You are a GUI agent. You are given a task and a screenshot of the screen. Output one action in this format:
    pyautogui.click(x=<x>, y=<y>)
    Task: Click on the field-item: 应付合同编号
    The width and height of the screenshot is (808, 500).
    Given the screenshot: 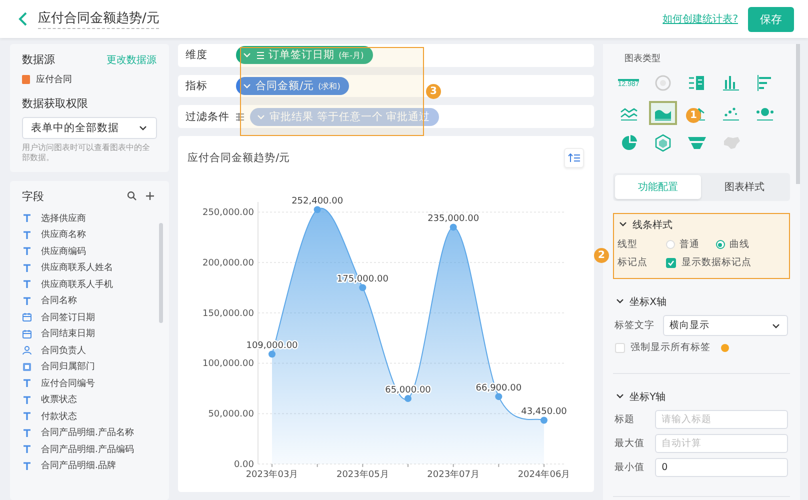 What is the action you would take?
    pyautogui.click(x=68, y=383)
    